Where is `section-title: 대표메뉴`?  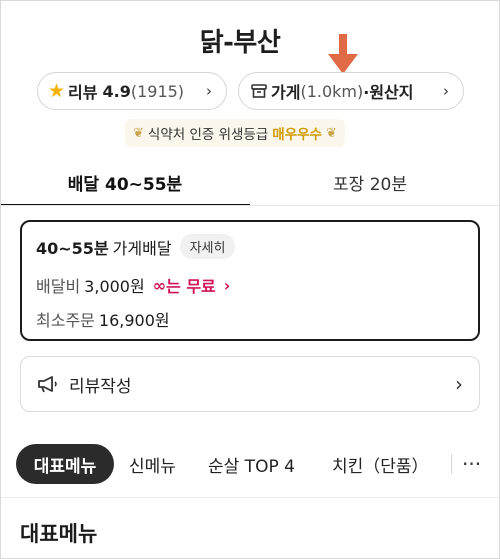
section-title: 대표메뉴 is located at coordinates (59, 534).